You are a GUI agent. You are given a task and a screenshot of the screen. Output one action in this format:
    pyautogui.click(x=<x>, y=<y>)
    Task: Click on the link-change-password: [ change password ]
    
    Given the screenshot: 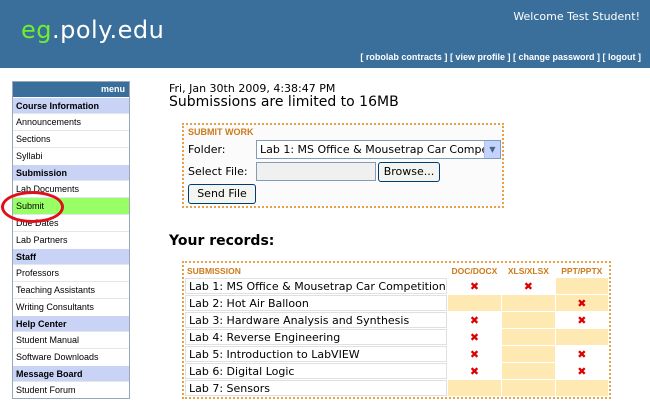 What is the action you would take?
    pyautogui.click(x=556, y=57)
    